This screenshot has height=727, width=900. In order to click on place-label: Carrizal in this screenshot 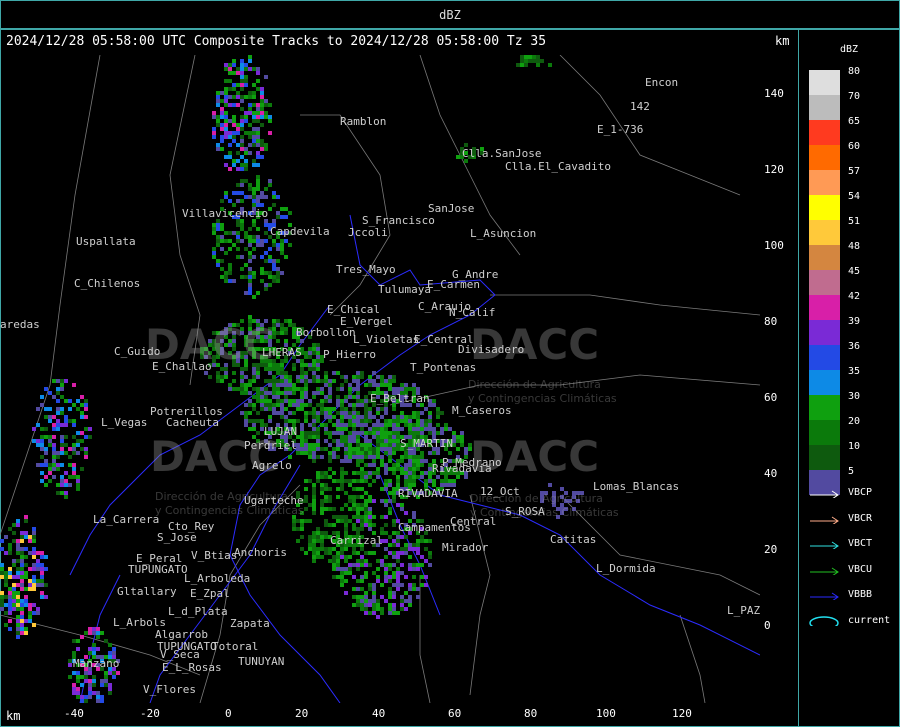, I will do `click(356, 540)`.